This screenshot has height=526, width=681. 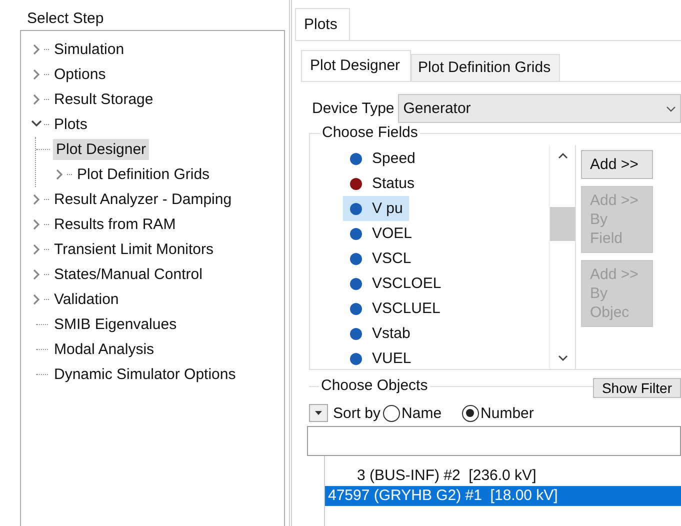 What do you see at coordinates (422, 413) in the screenshot?
I see `radio-label: Name` at bounding box center [422, 413].